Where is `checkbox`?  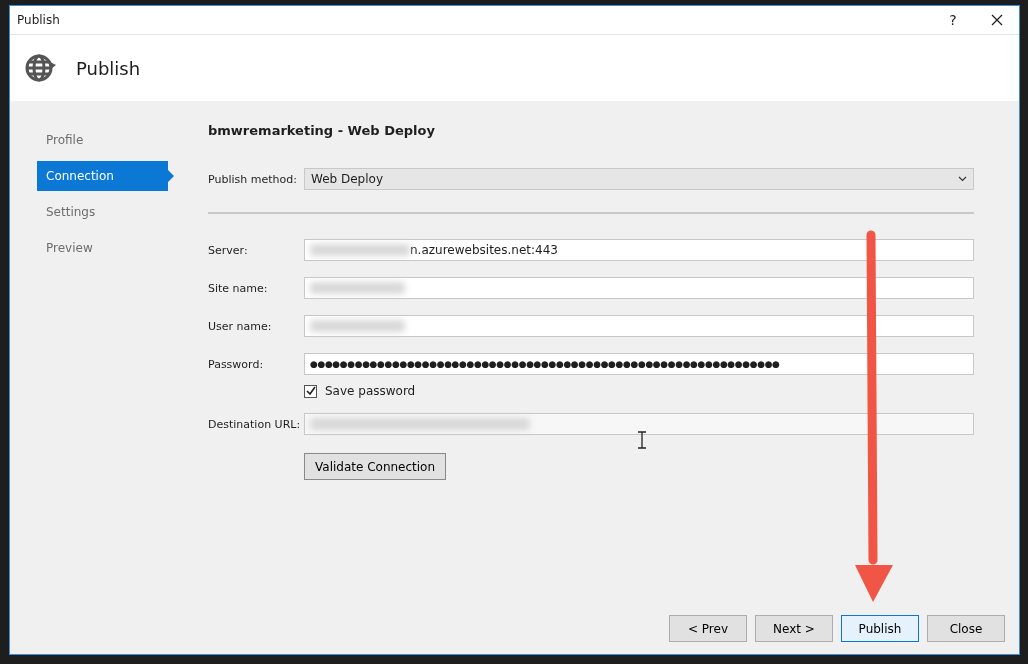
checkbox is located at coordinates (310, 391).